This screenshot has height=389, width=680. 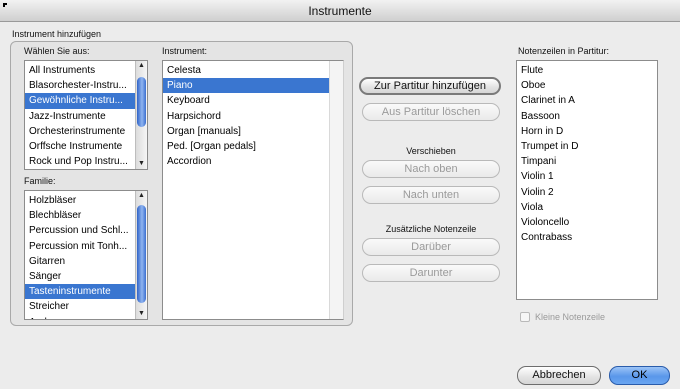 What do you see at coordinates (587, 207) in the screenshot?
I see `score-staff-item: Viola` at bounding box center [587, 207].